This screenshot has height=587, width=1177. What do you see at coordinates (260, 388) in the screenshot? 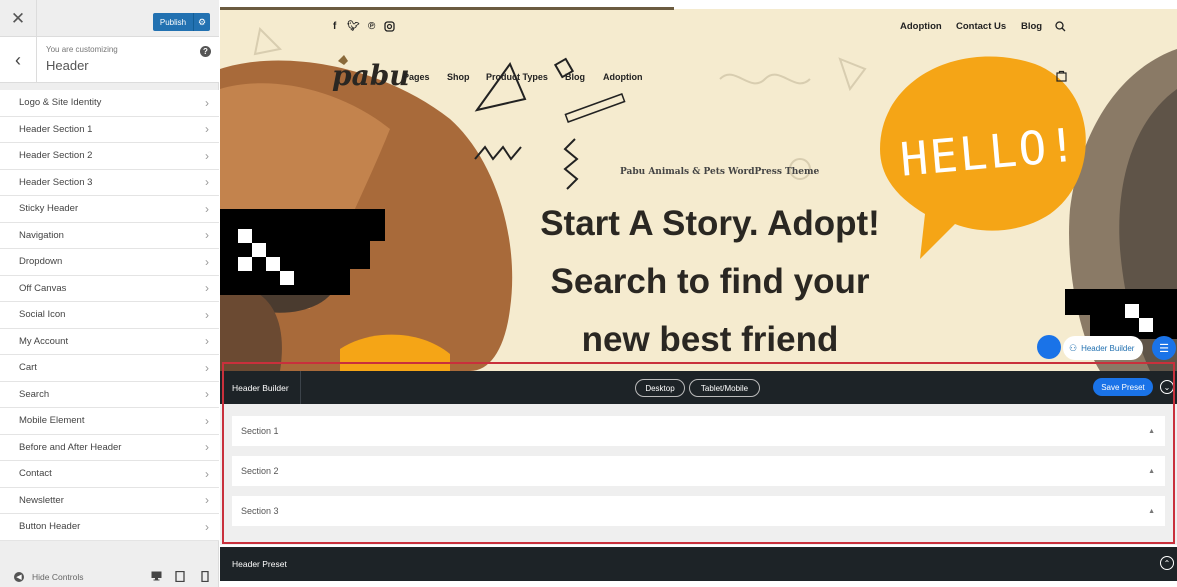
I see `header-builder-title: Header Builder` at bounding box center [260, 388].